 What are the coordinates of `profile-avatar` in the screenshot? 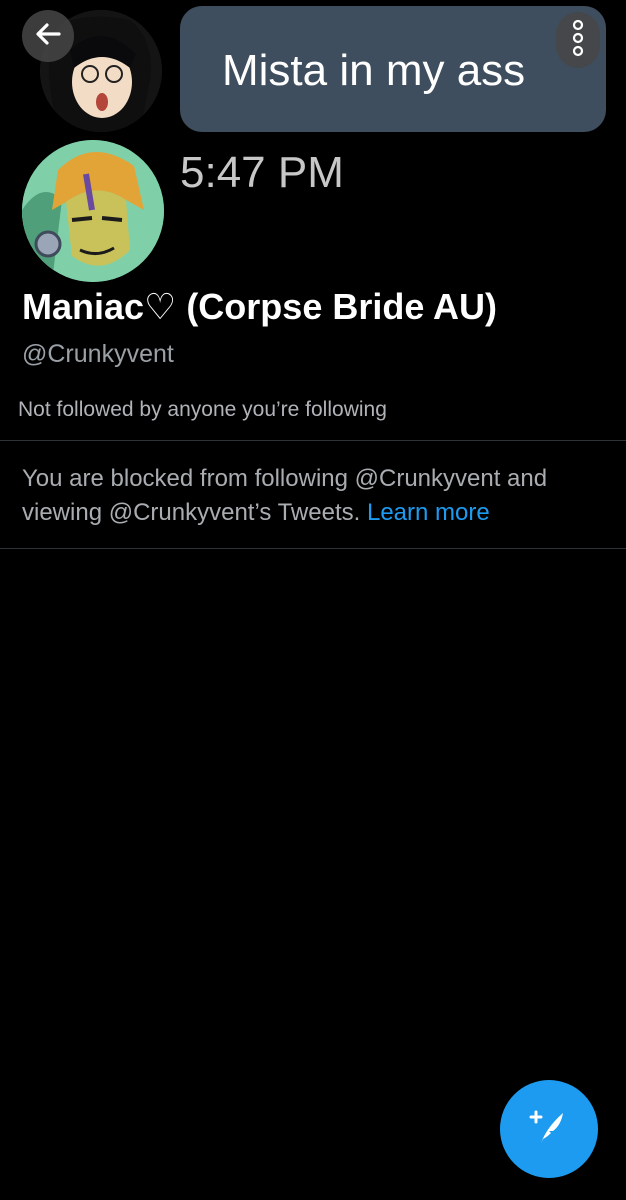 It's located at (93, 211).